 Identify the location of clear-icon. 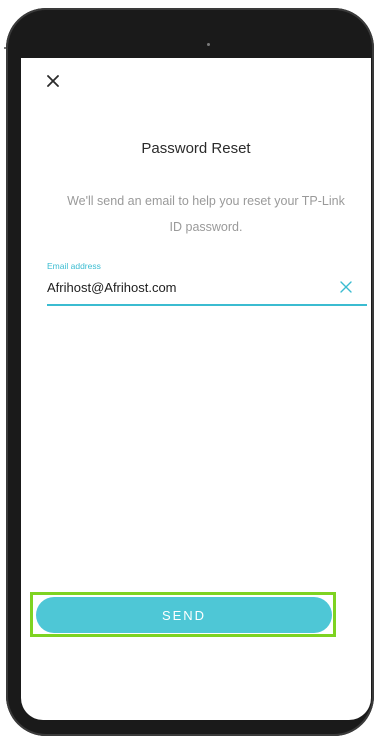
(346, 287).